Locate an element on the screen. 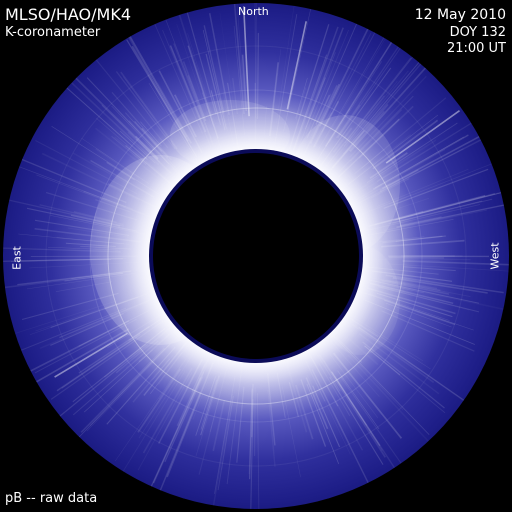  instrument-title: MLSO/HAO/MK4 is located at coordinates (68, 14).